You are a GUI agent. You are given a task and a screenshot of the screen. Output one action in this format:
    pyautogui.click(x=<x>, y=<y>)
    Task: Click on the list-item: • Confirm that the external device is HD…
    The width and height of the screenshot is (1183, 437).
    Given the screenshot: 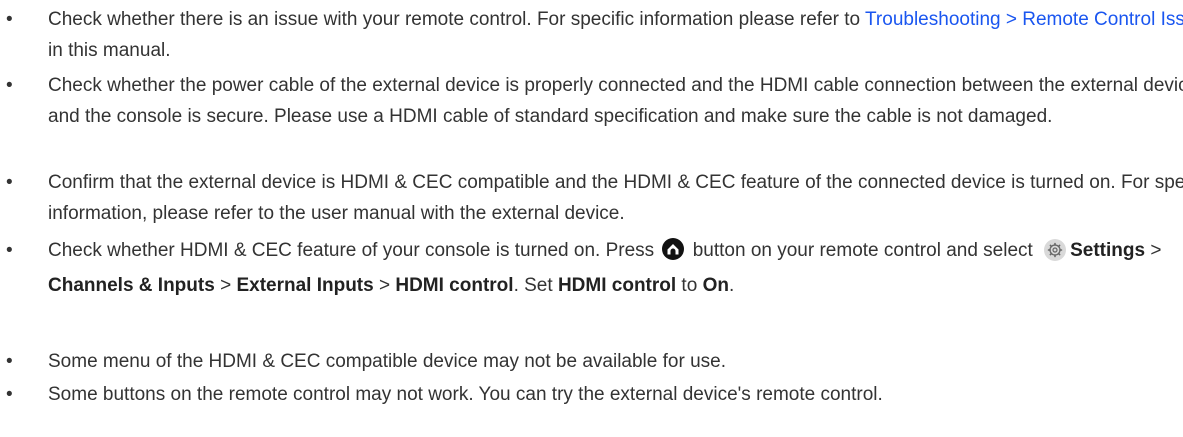 What is the action you would take?
    pyautogui.click(x=591, y=198)
    